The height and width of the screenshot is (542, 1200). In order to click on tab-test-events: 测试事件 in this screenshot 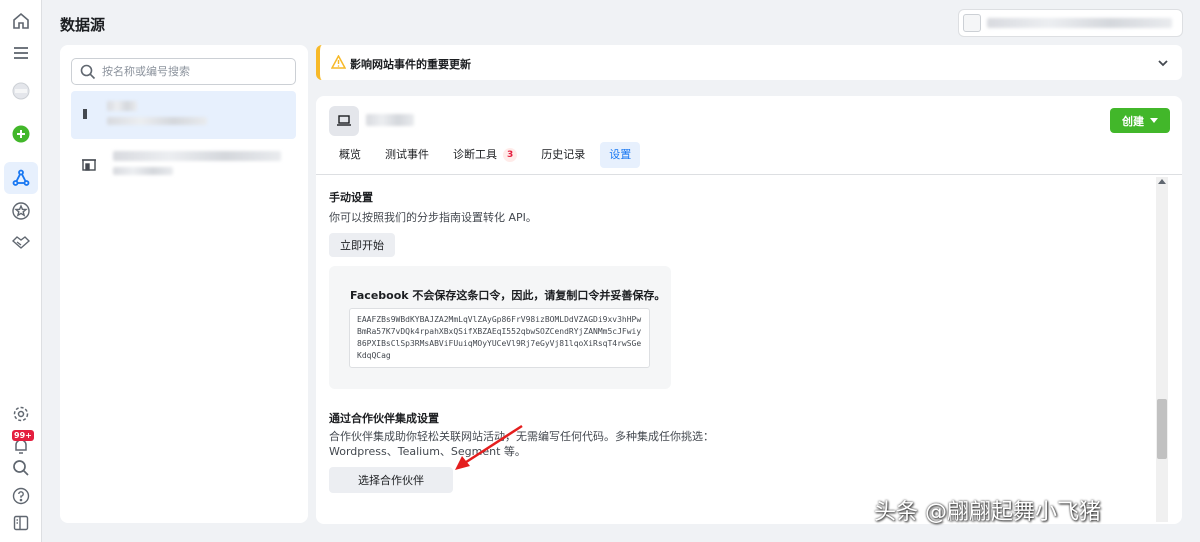, I will do `click(407, 155)`.